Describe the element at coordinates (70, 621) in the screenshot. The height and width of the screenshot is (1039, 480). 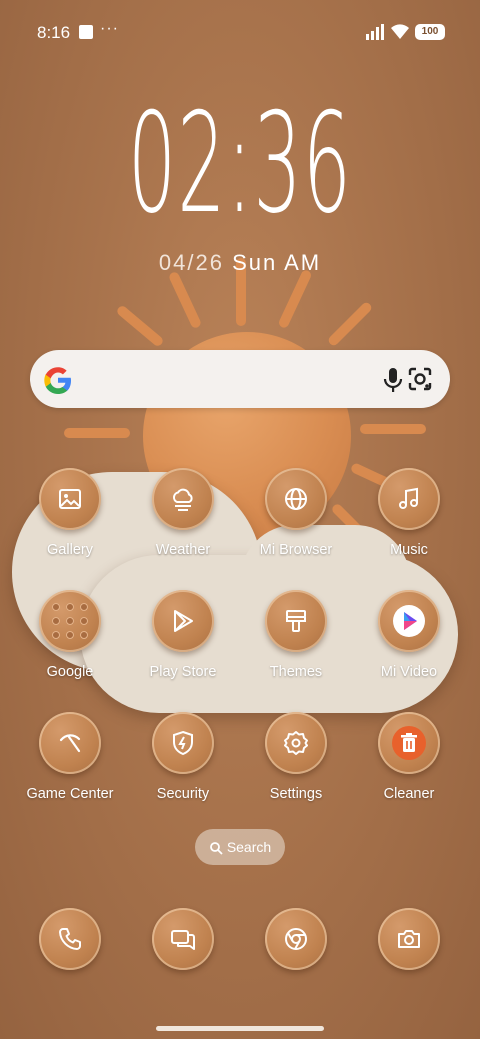
I see `folder-icon` at that location.